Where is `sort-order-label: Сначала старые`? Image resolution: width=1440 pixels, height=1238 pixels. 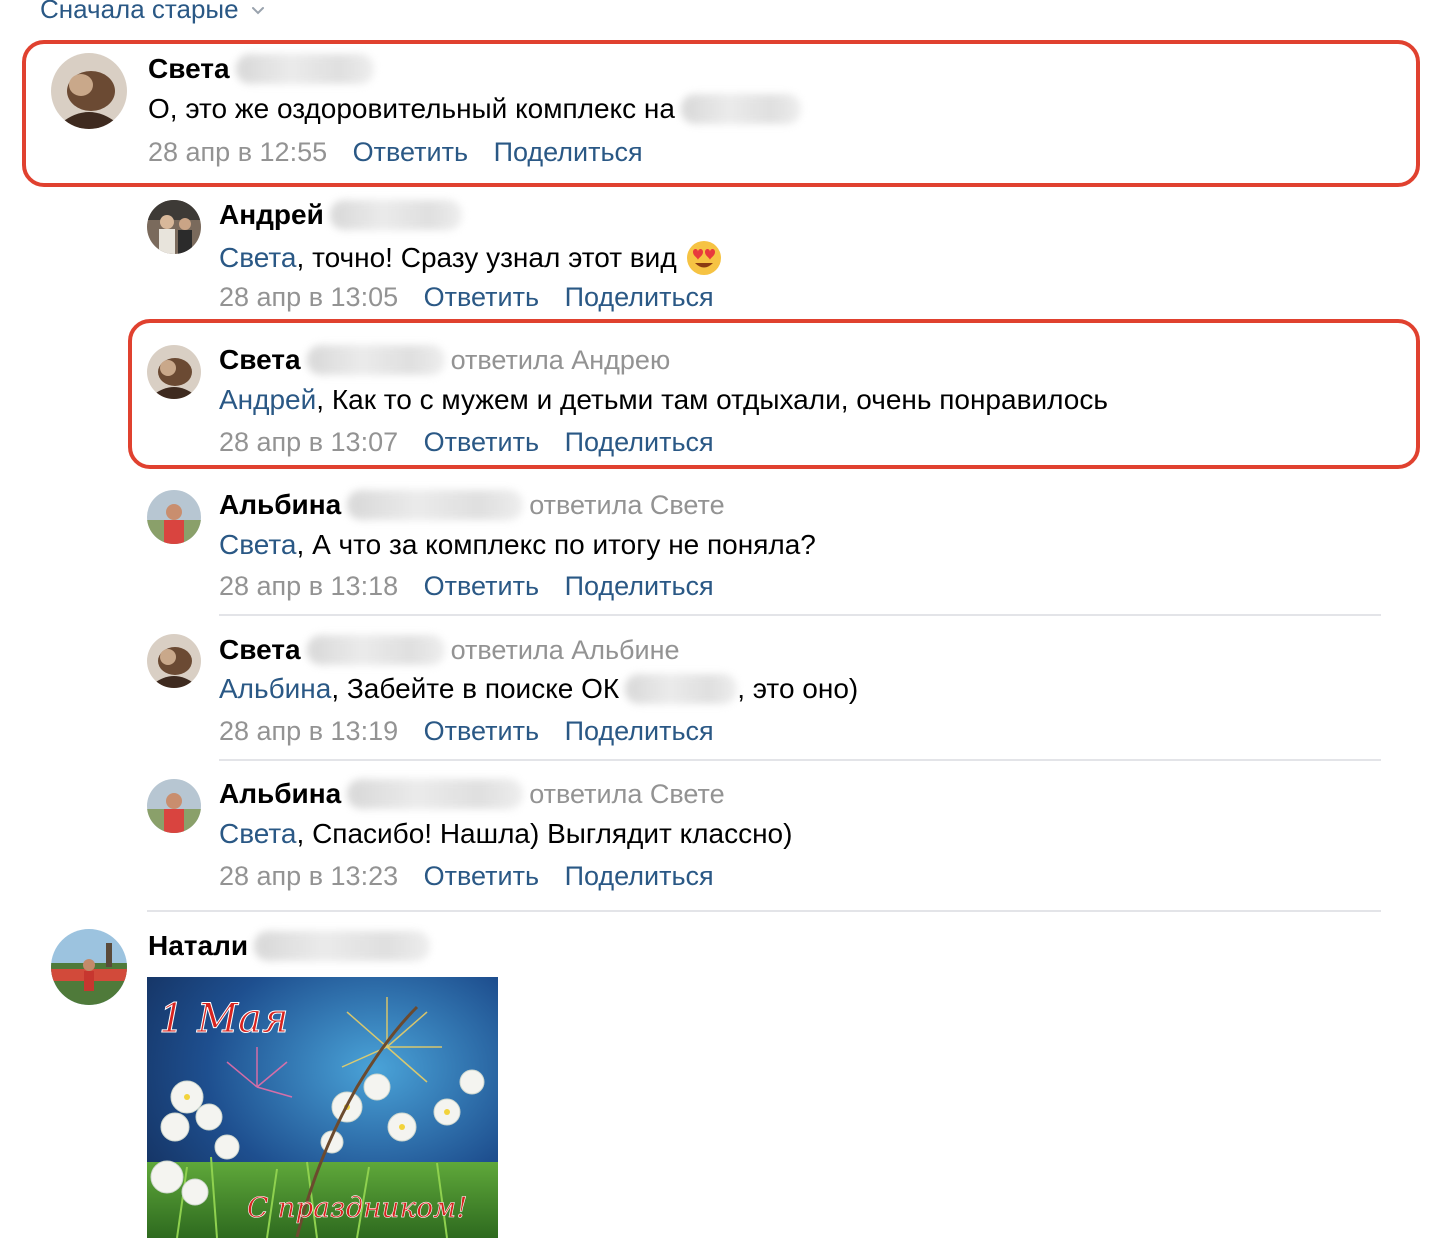 sort-order-label: Сначала старые is located at coordinates (139, 12).